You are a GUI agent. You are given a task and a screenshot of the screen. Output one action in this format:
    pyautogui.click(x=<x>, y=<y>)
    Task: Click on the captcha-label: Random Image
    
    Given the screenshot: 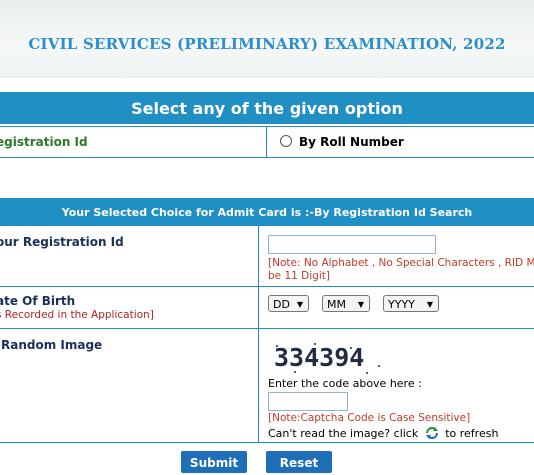 What is the action you would take?
    pyautogui.click(x=52, y=345)
    